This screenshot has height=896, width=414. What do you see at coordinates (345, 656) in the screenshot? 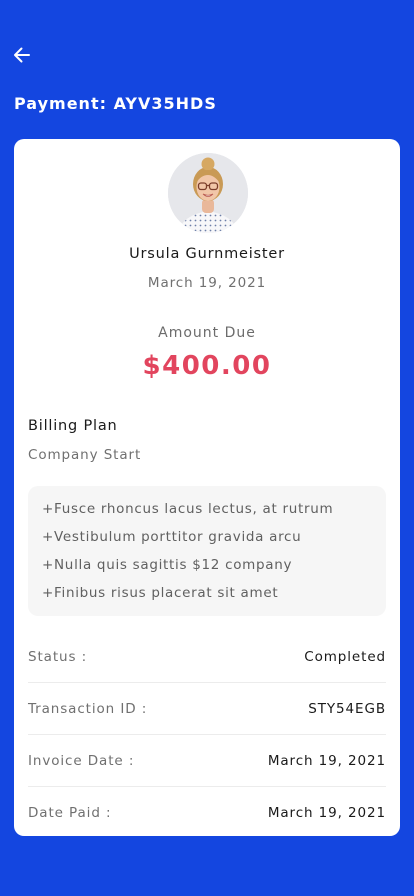
I see `status-value: Completed` at bounding box center [345, 656].